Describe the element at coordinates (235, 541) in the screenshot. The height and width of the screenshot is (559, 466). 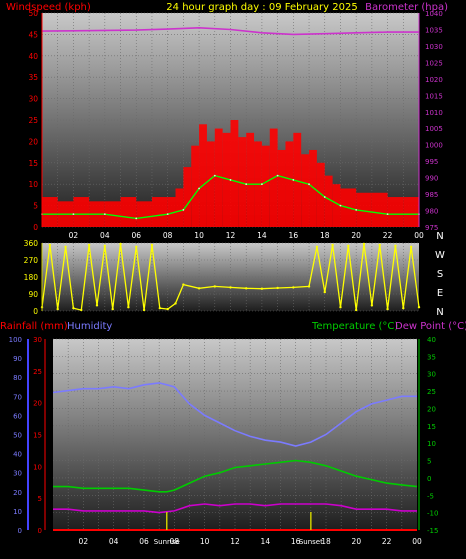
I see `climate-x-tick-label: 12` at that location.